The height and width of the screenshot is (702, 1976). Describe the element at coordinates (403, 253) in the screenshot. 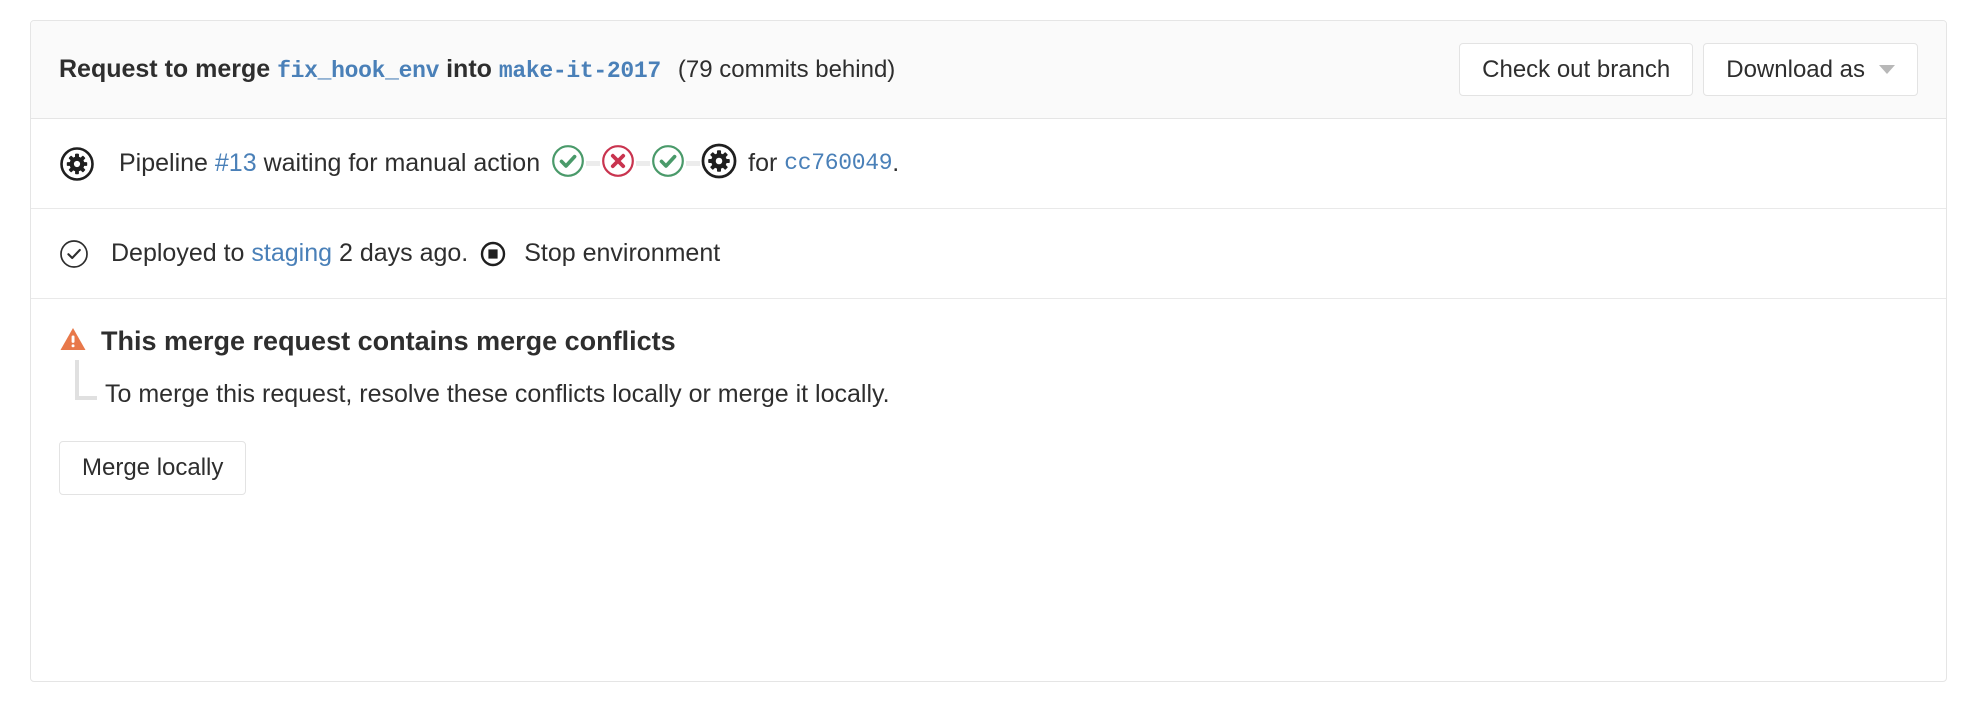

I see `deployment-time-ago: 2 days ago.` at that location.